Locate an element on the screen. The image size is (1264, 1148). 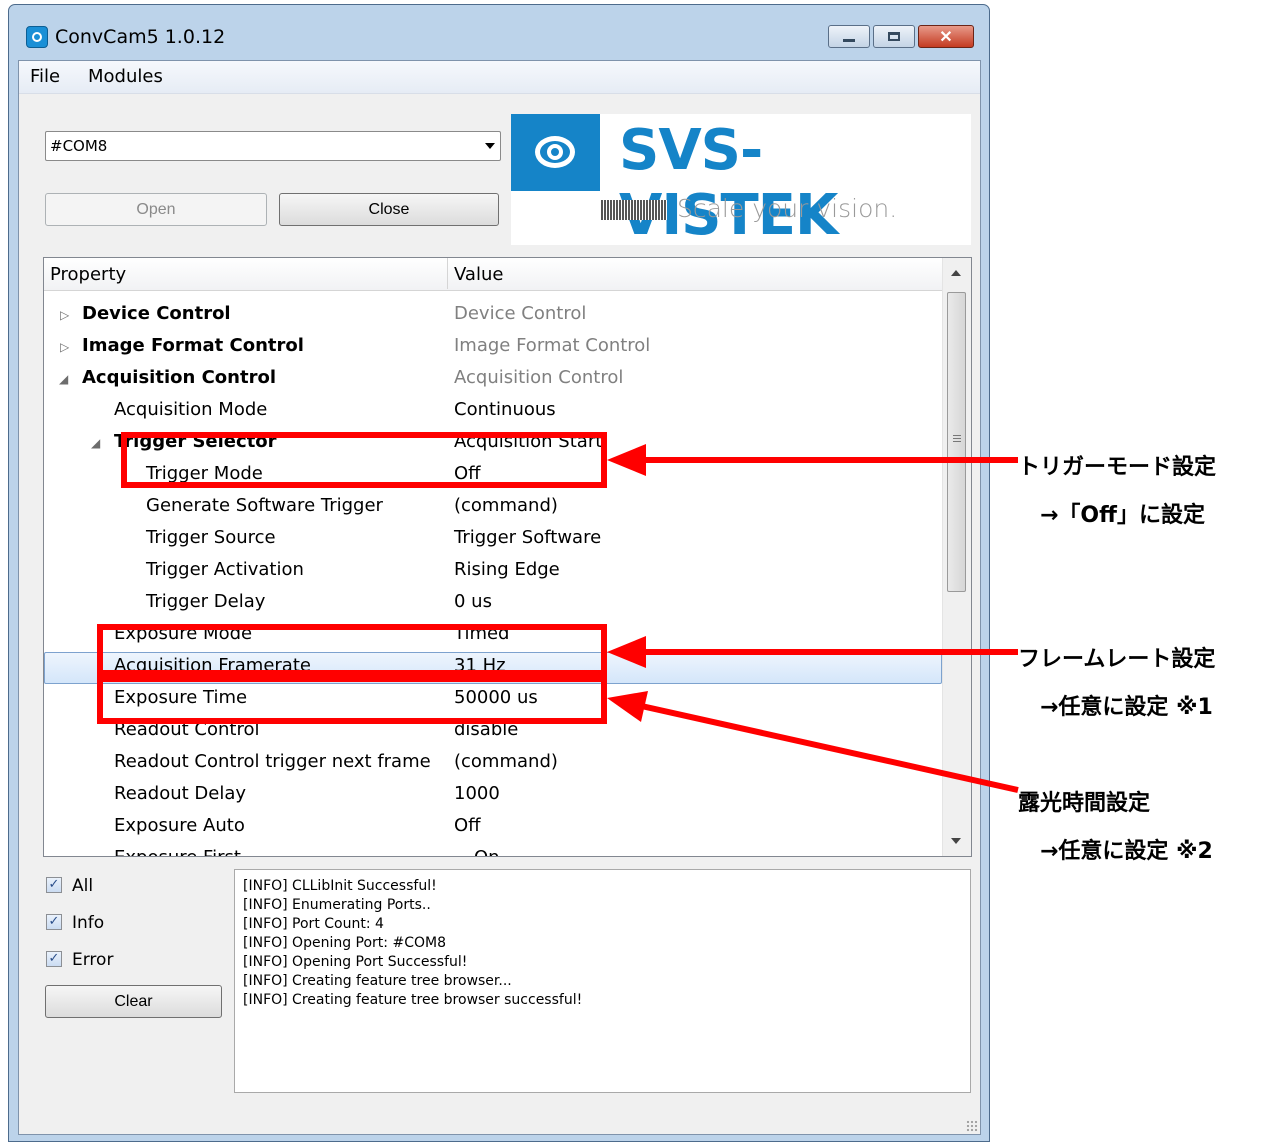
trigger-arrowhead-icon is located at coordinates (626, 460).